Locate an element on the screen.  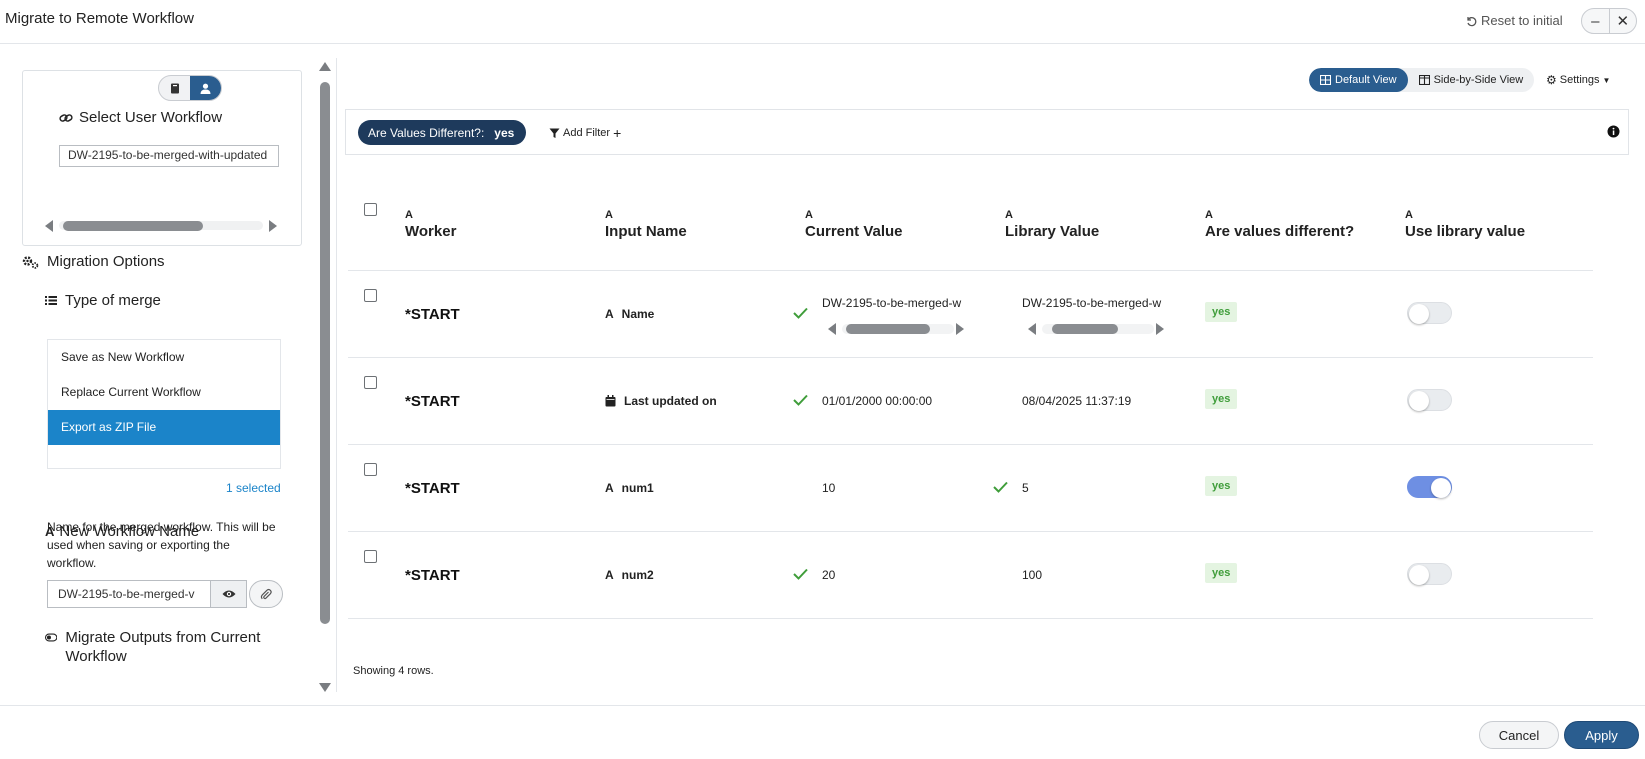
user-workflow-hscroll is located at coordinates (161, 225).